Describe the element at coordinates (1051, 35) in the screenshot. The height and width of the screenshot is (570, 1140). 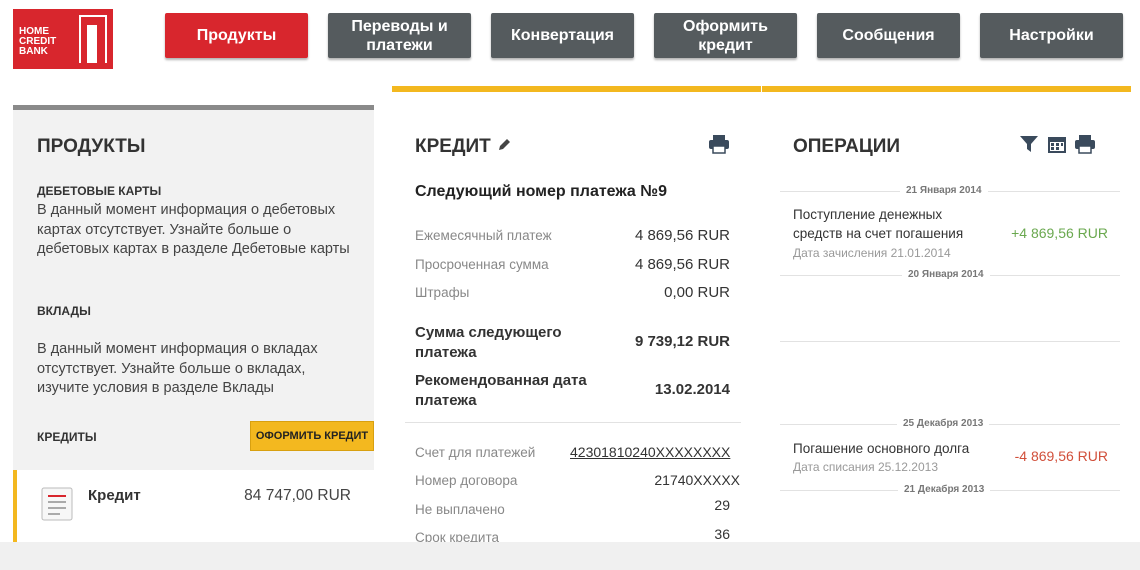
I see `nav-settings: Настройки` at that location.